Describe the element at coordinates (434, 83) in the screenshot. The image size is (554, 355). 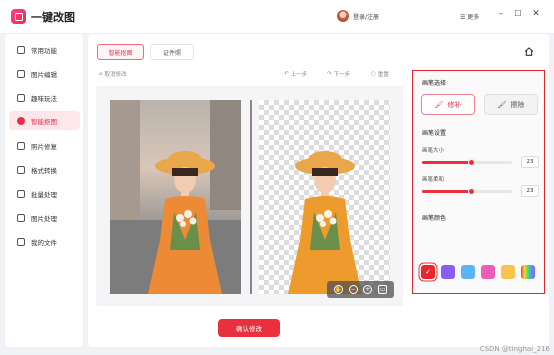
I see `brush-select-title: 画笔选择` at that location.